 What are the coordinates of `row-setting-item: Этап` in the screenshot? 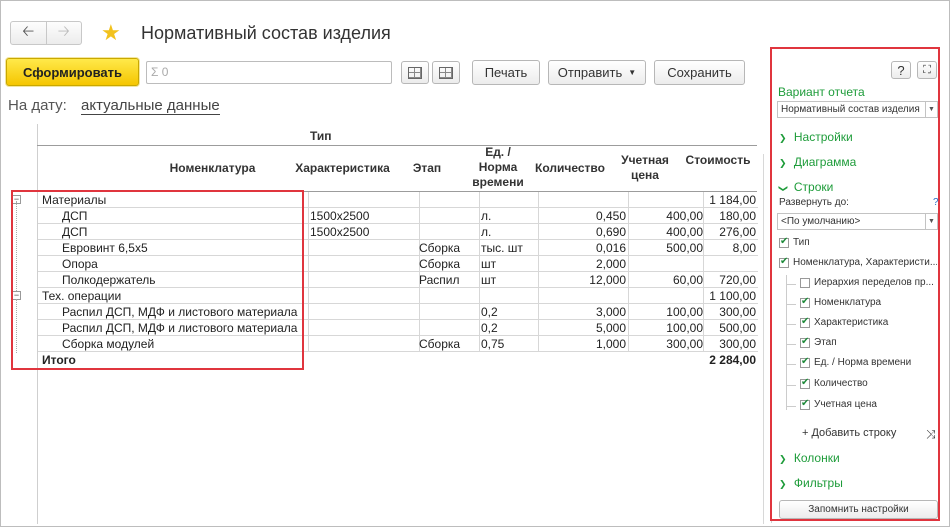 It's located at (868, 342).